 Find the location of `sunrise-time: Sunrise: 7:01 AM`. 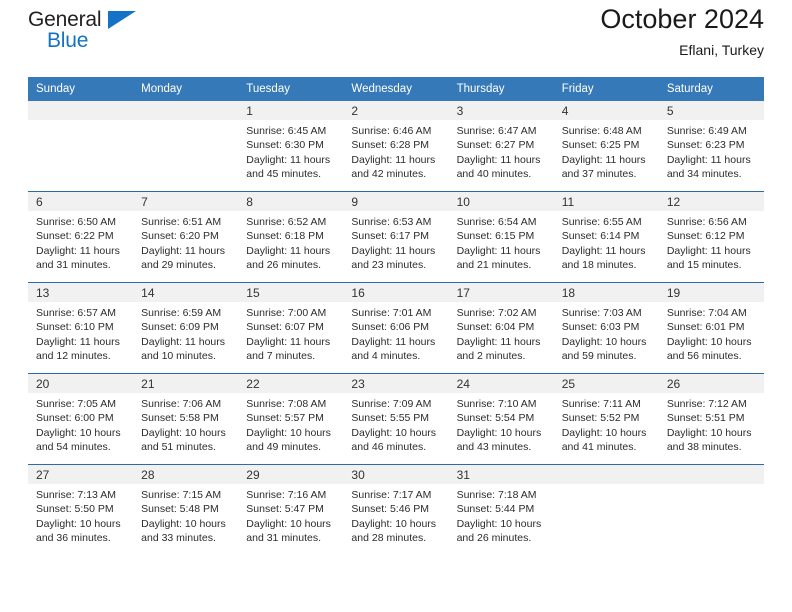

sunrise-time: Sunrise: 7:01 AM is located at coordinates (391, 313).